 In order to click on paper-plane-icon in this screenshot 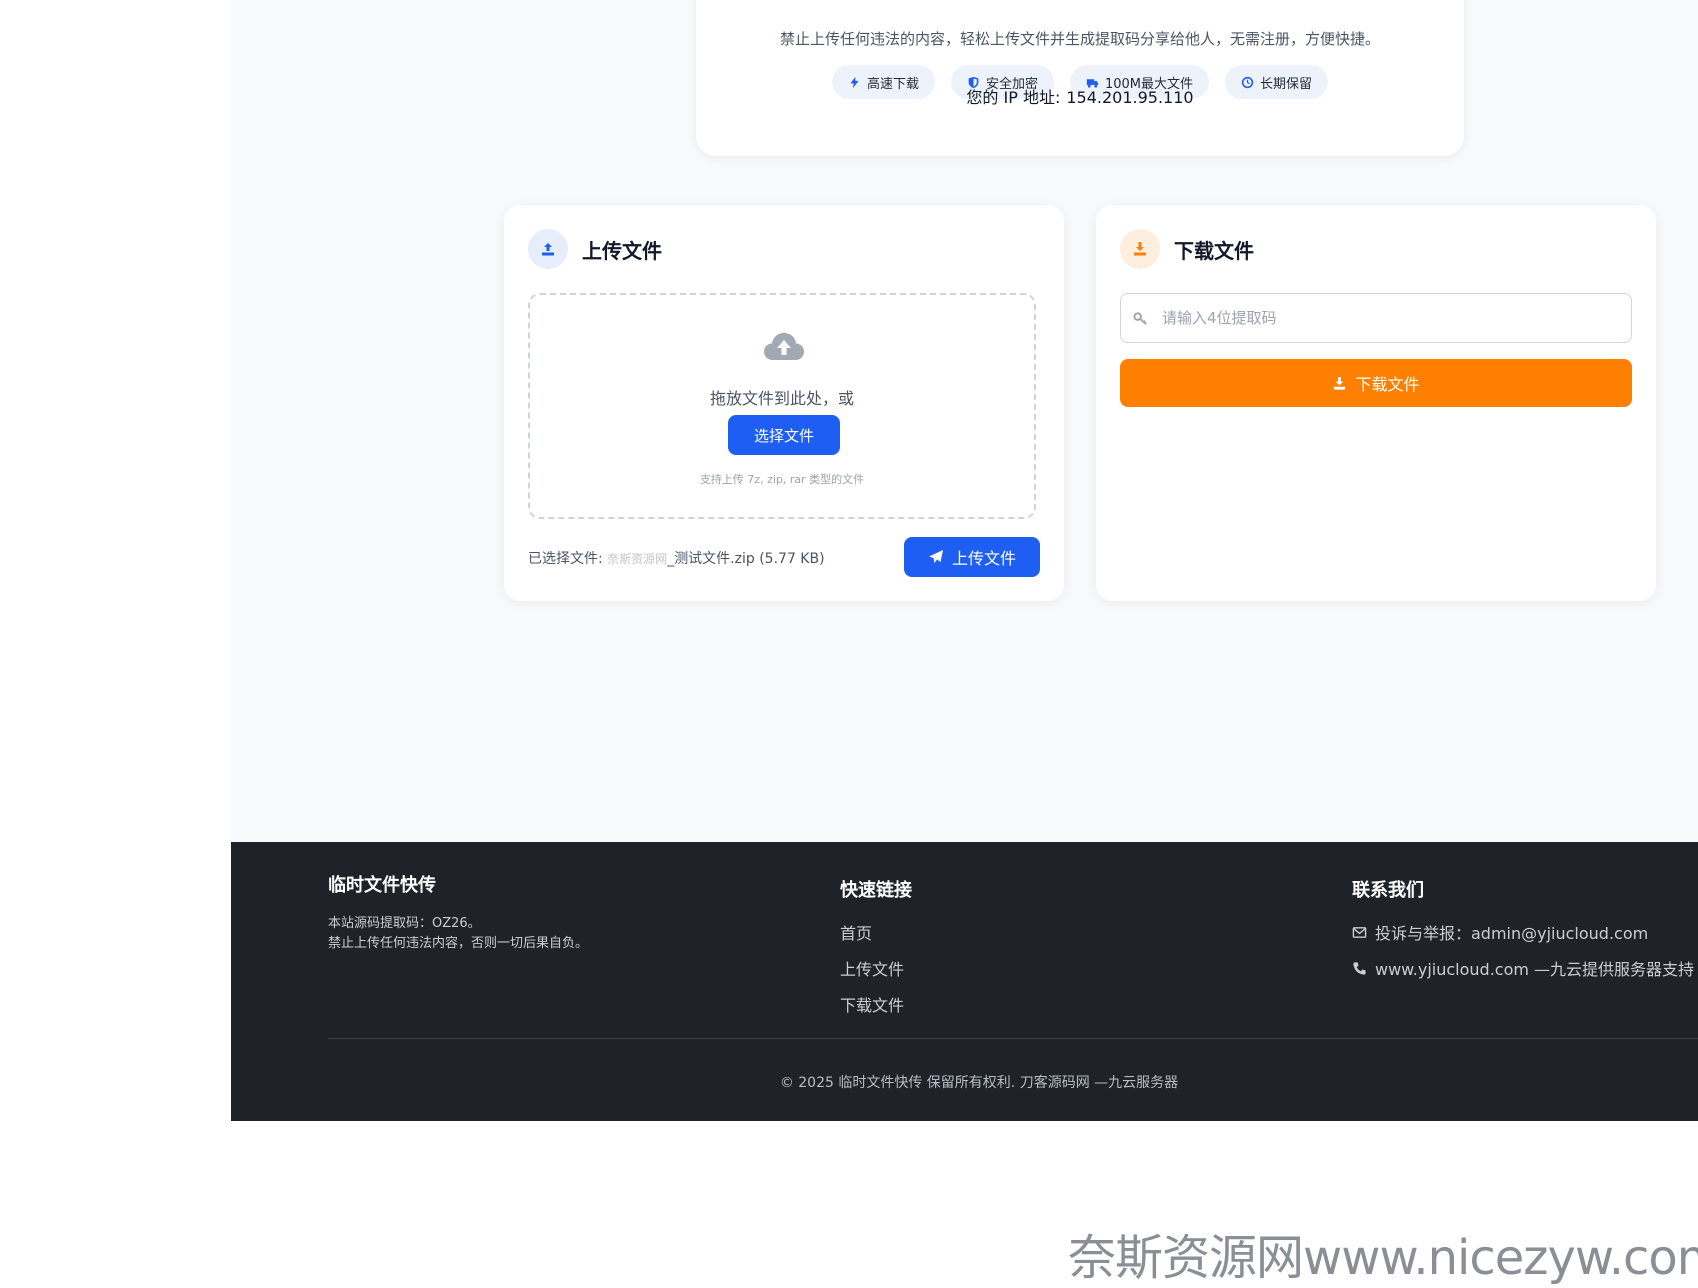, I will do `click(935, 556)`.